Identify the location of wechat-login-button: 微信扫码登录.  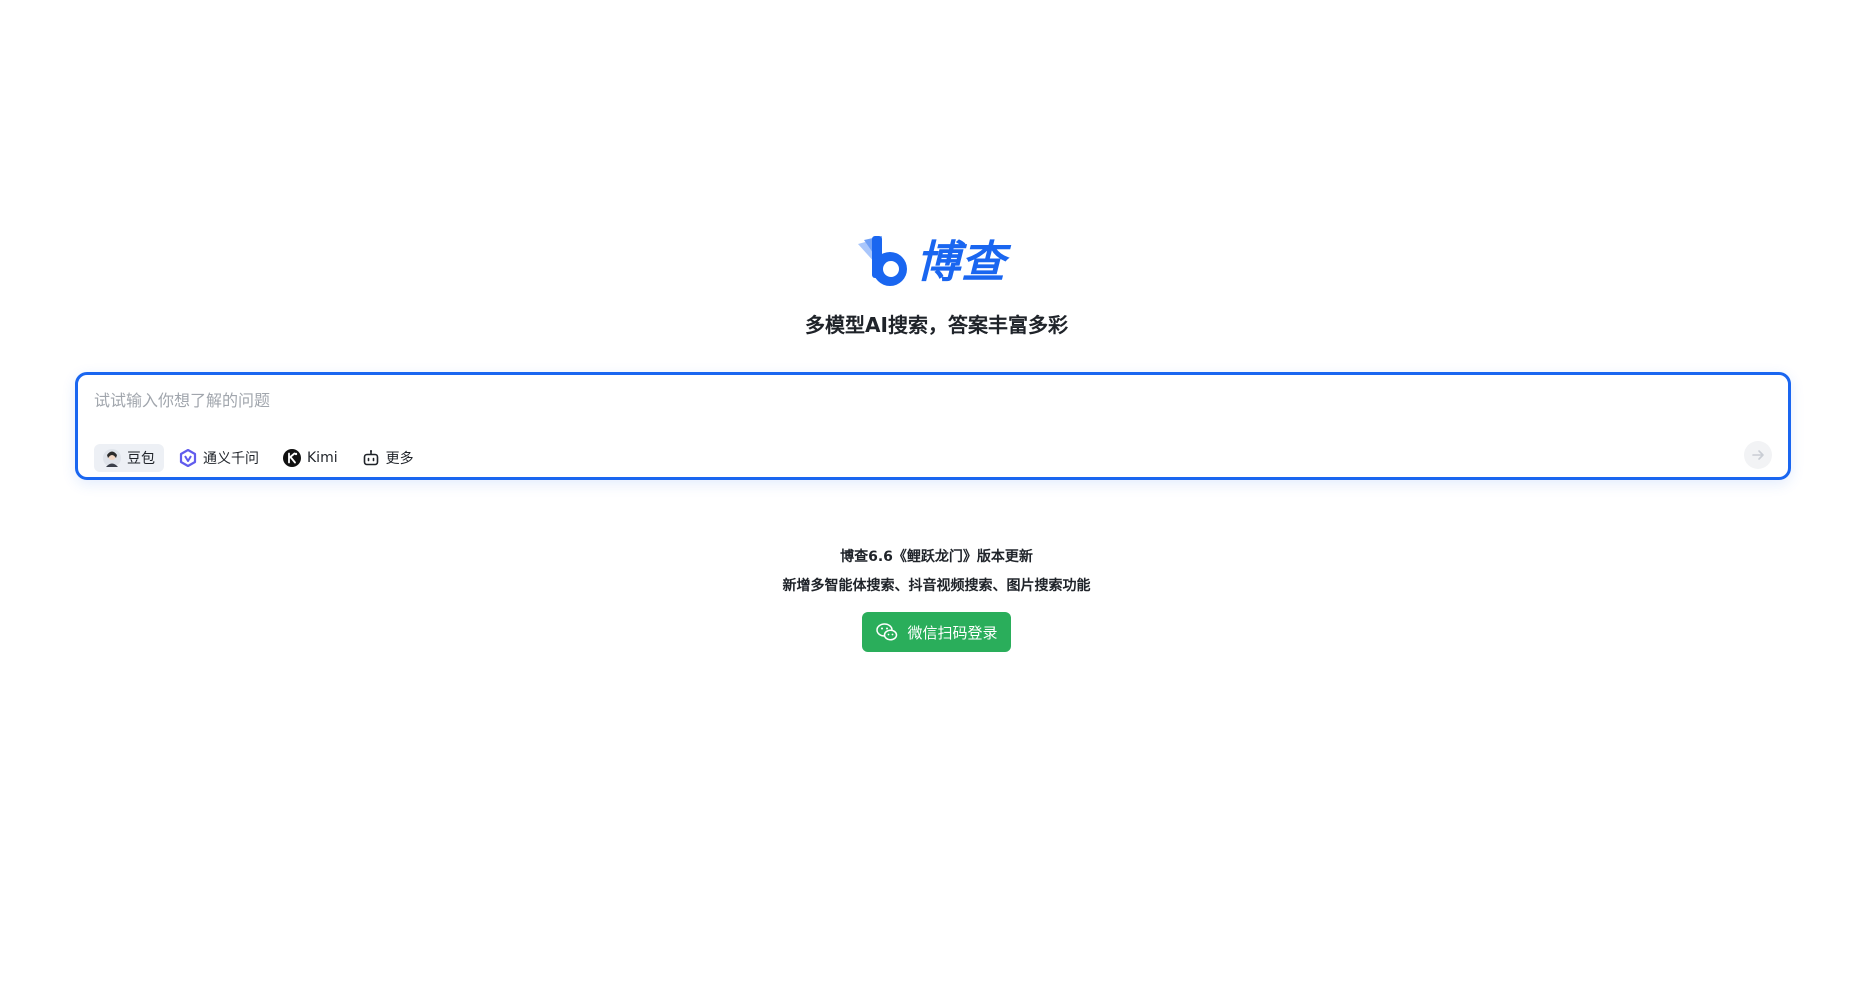
(936, 632).